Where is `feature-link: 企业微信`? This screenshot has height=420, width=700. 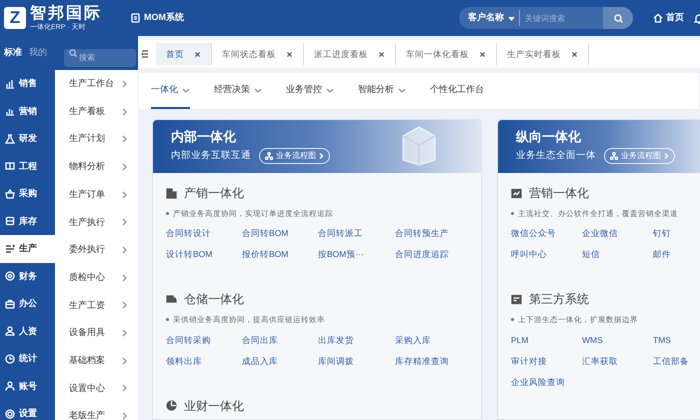
feature-link: 企业微信 is located at coordinates (617, 234).